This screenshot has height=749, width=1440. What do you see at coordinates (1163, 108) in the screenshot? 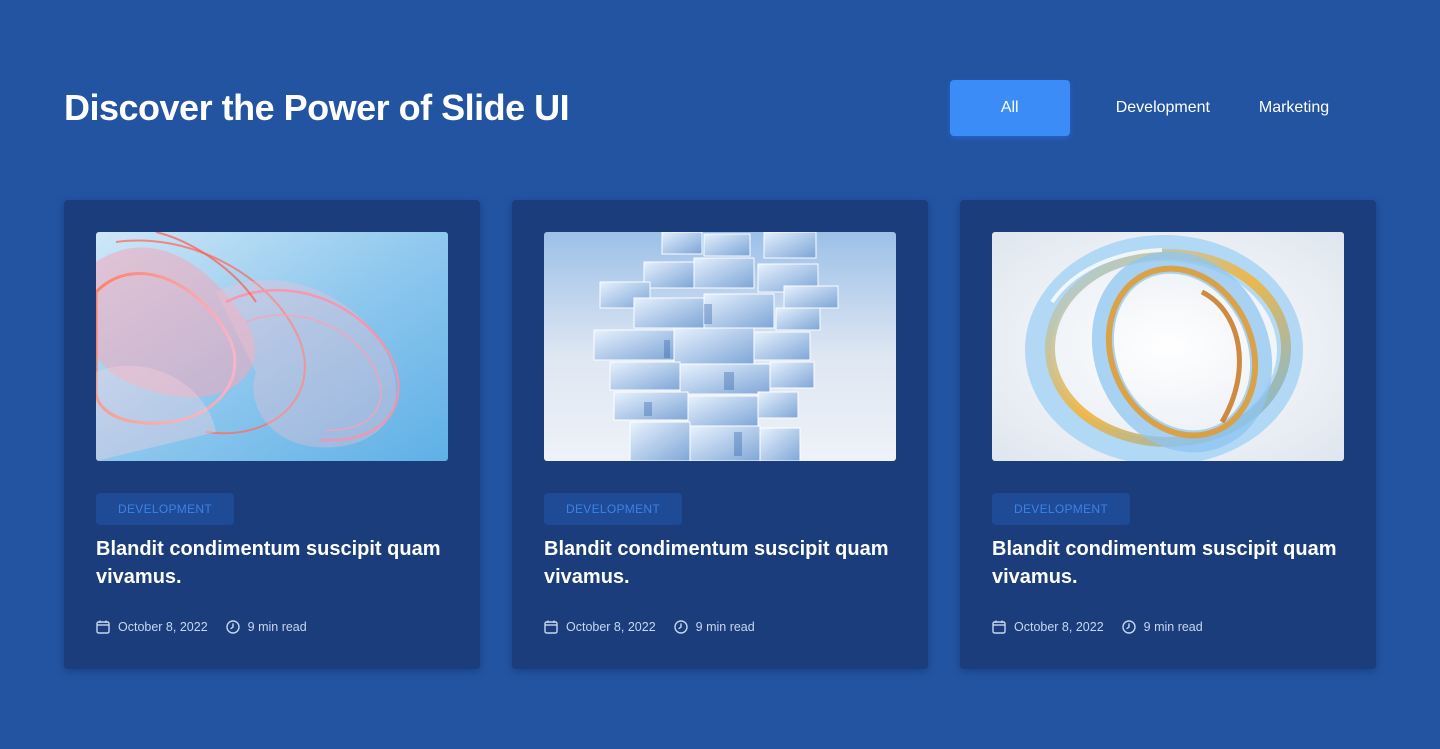
I see `tab-development: Development` at bounding box center [1163, 108].